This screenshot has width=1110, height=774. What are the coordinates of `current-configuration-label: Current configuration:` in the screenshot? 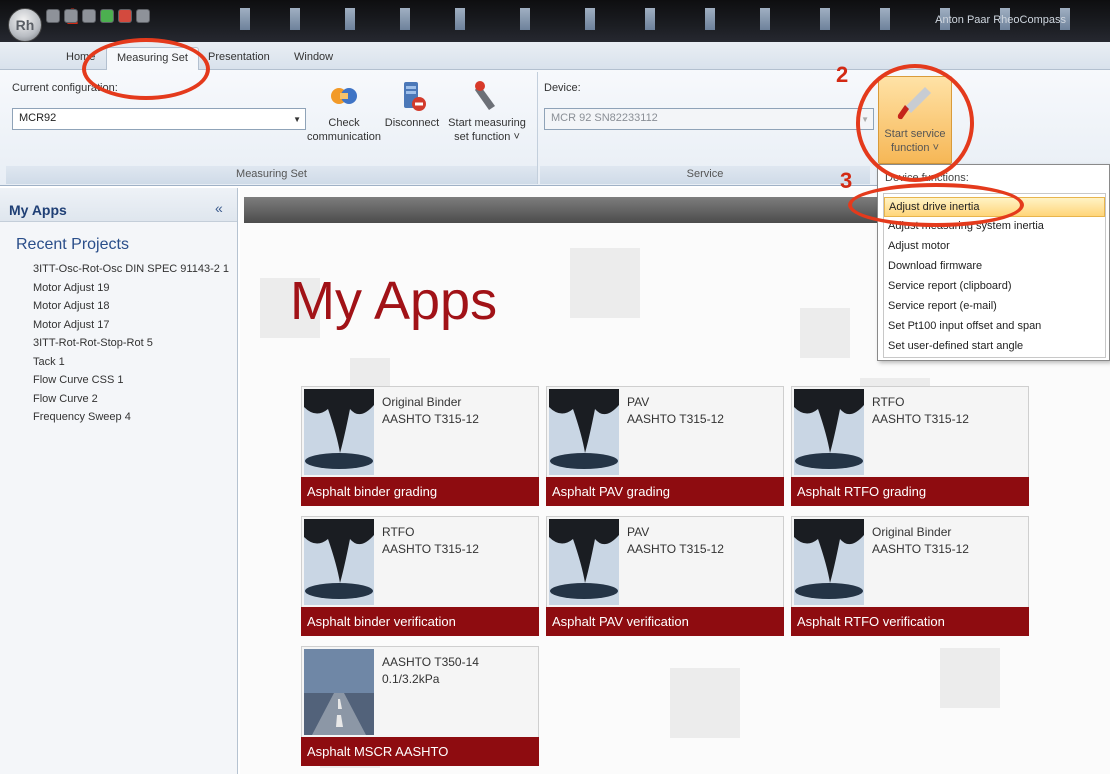 It's located at (65, 88).